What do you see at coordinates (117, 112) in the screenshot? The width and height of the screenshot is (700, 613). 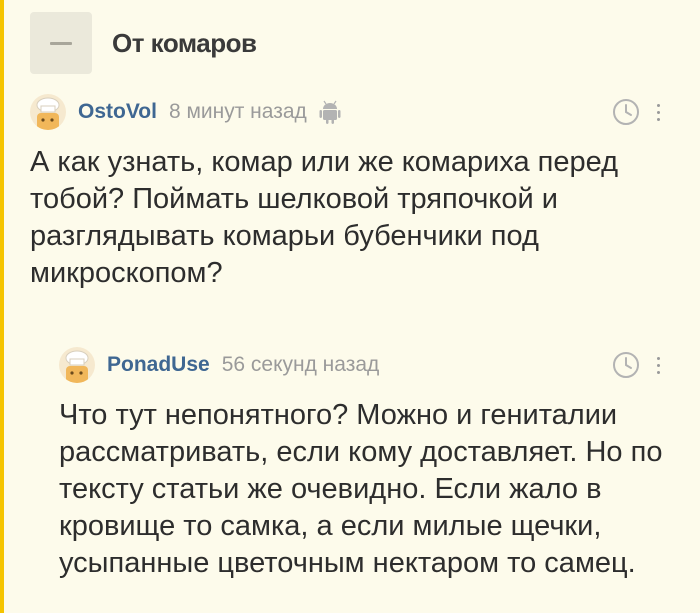 I see `comment-author: OstoVol` at bounding box center [117, 112].